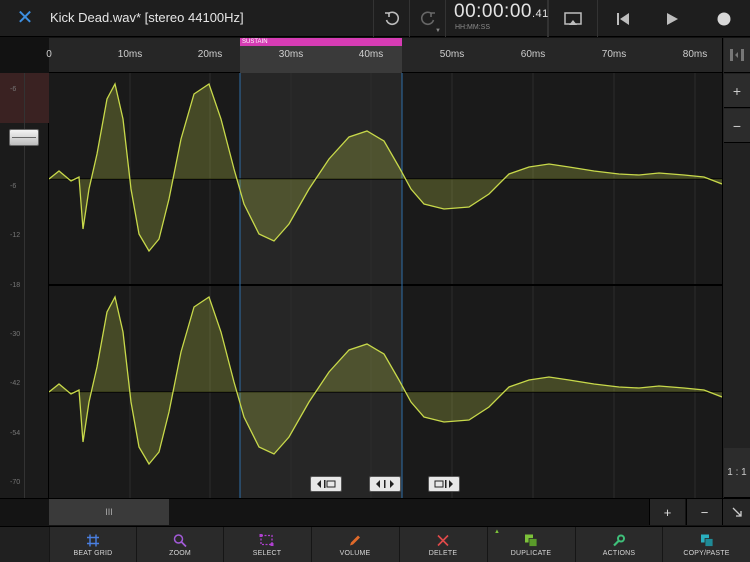 The image size is (750, 562). I want to click on fit-button, so click(736, 512).